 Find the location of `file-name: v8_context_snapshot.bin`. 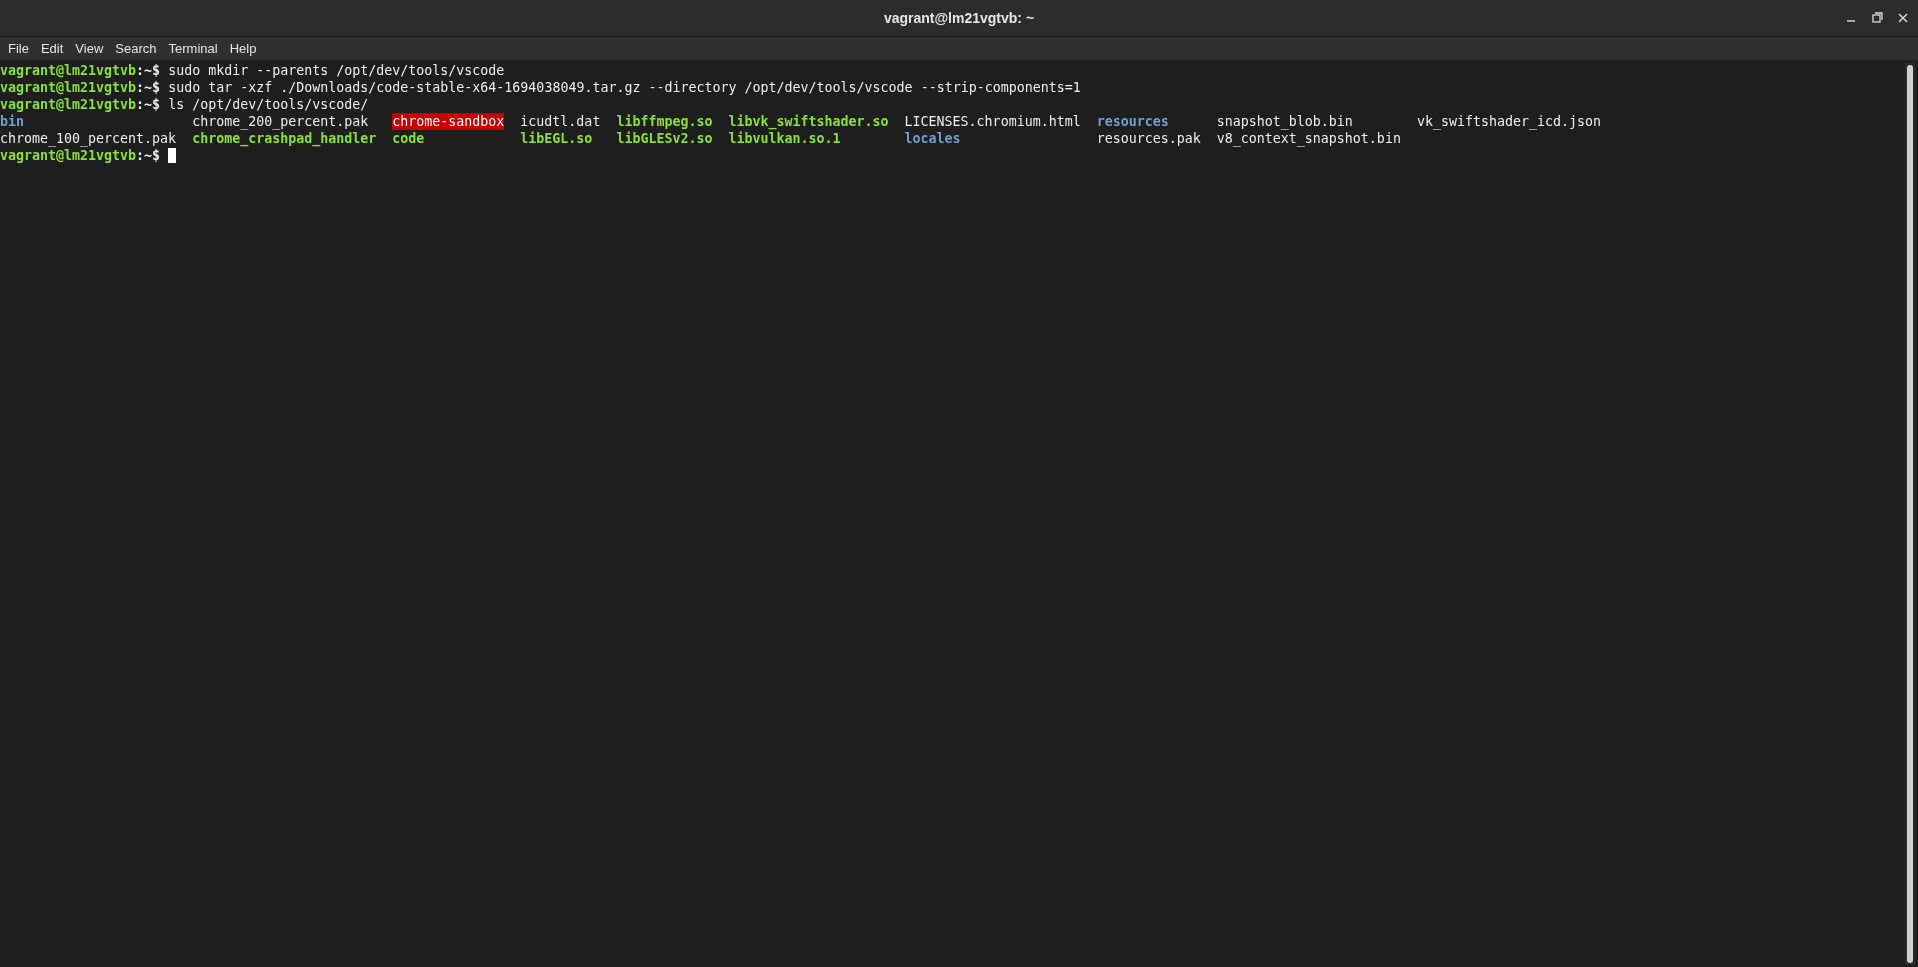

file-name: v8_context_snapshot.bin is located at coordinates (1308, 138).